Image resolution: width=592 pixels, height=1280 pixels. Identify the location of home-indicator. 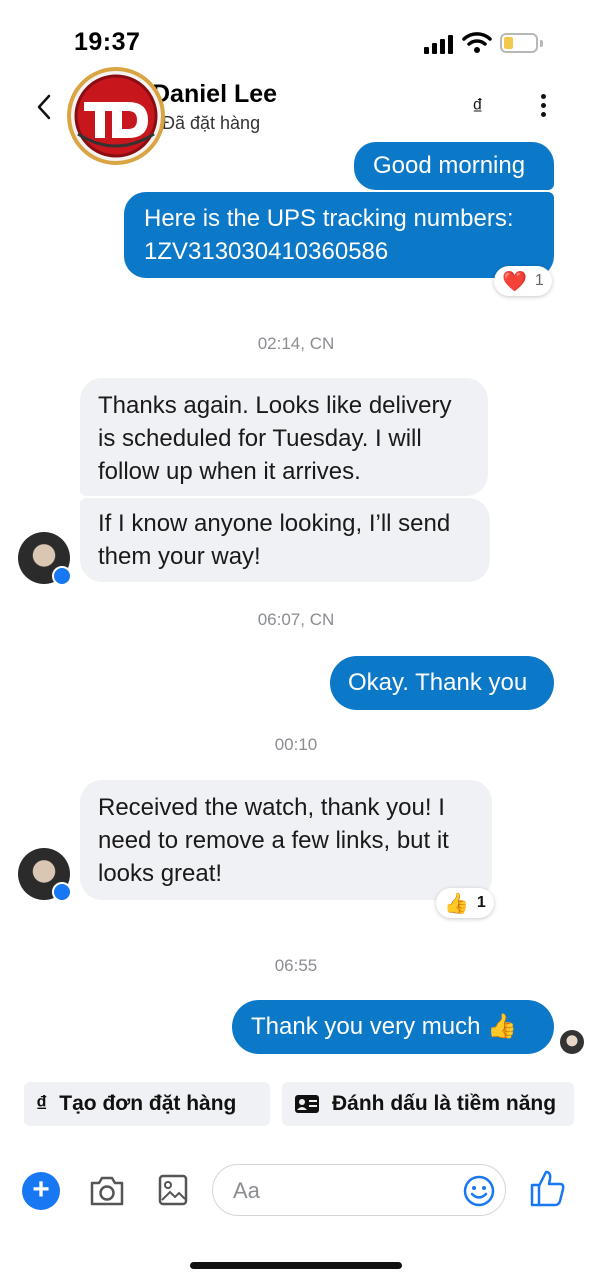
(296, 1265).